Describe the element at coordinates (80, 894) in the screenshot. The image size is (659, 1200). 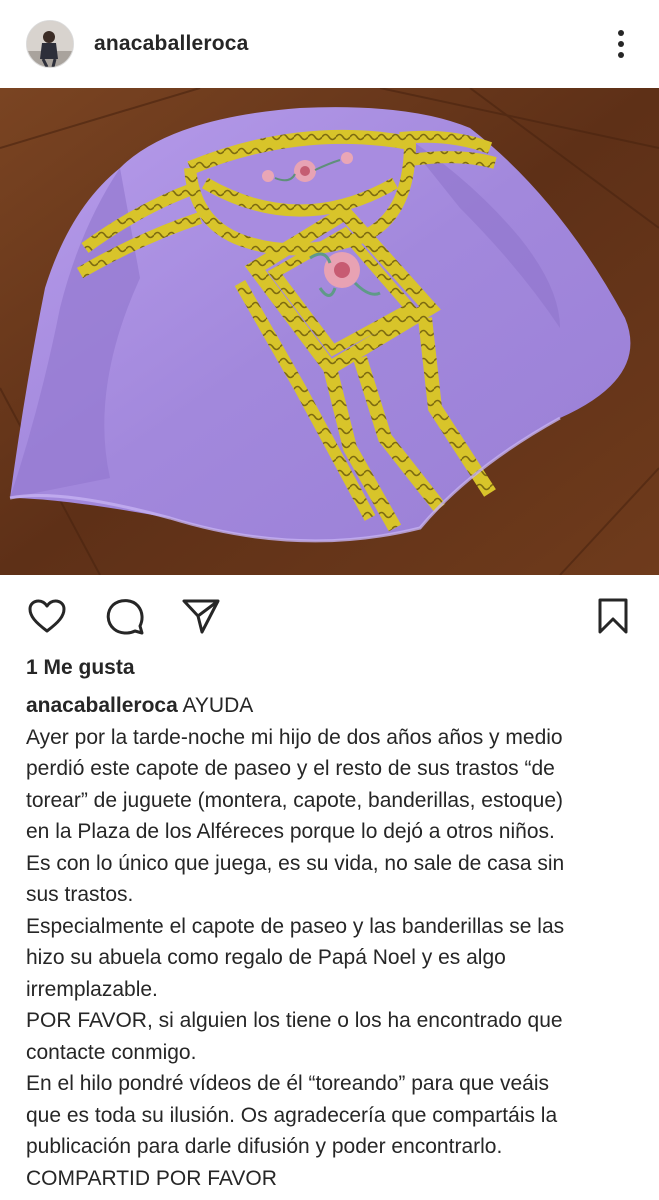
I see `caption-line: sus trastos.` at that location.